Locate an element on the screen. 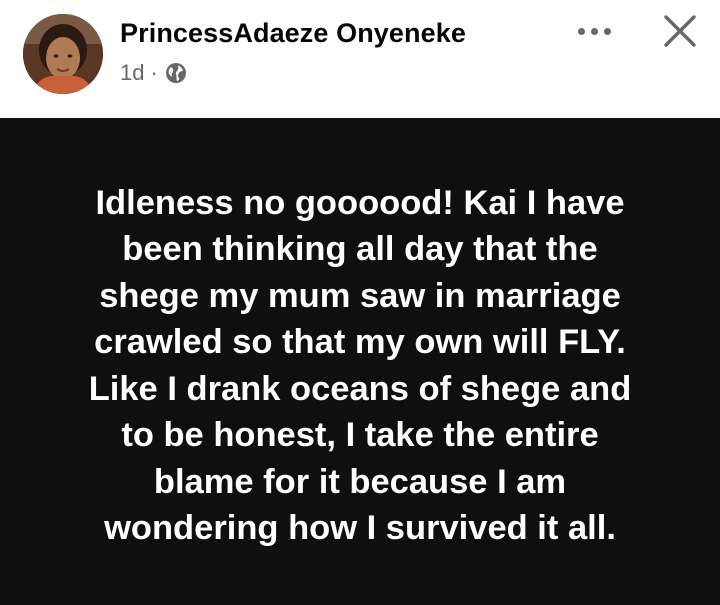  avatar is located at coordinates (63, 54).